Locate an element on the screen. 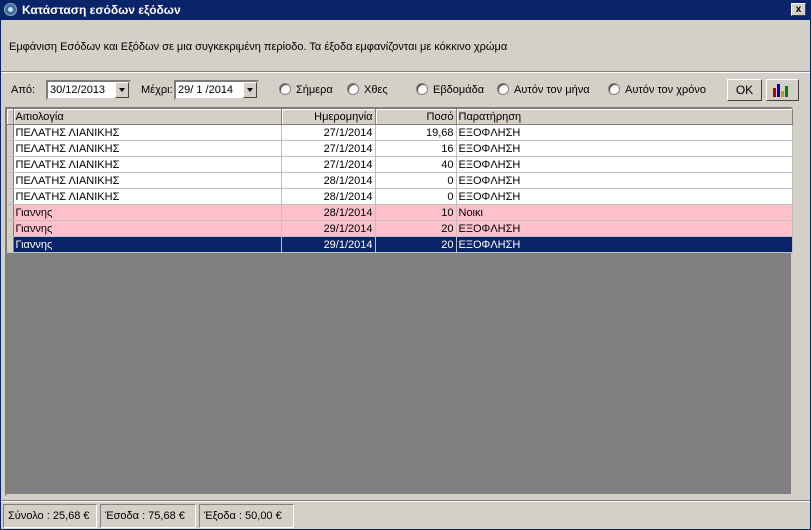 The width and height of the screenshot is (811, 530). status-income: Έσοδα : 75,68 € is located at coordinates (148, 516).